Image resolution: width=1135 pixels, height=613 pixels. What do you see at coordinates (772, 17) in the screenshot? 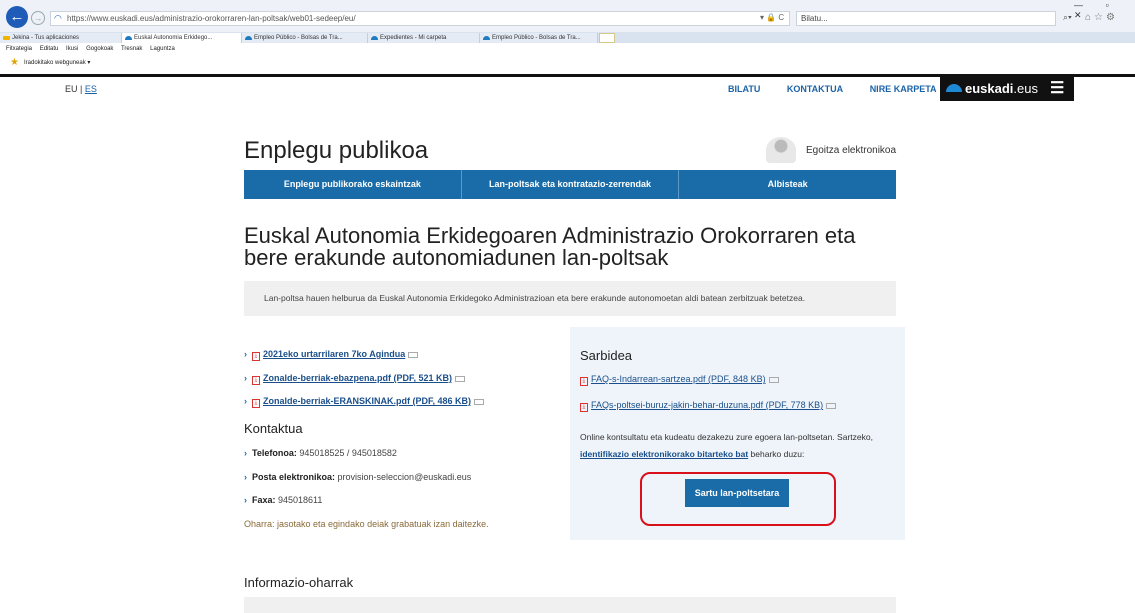
I see `url-tools: ▾ 🔒 C` at bounding box center [772, 17].